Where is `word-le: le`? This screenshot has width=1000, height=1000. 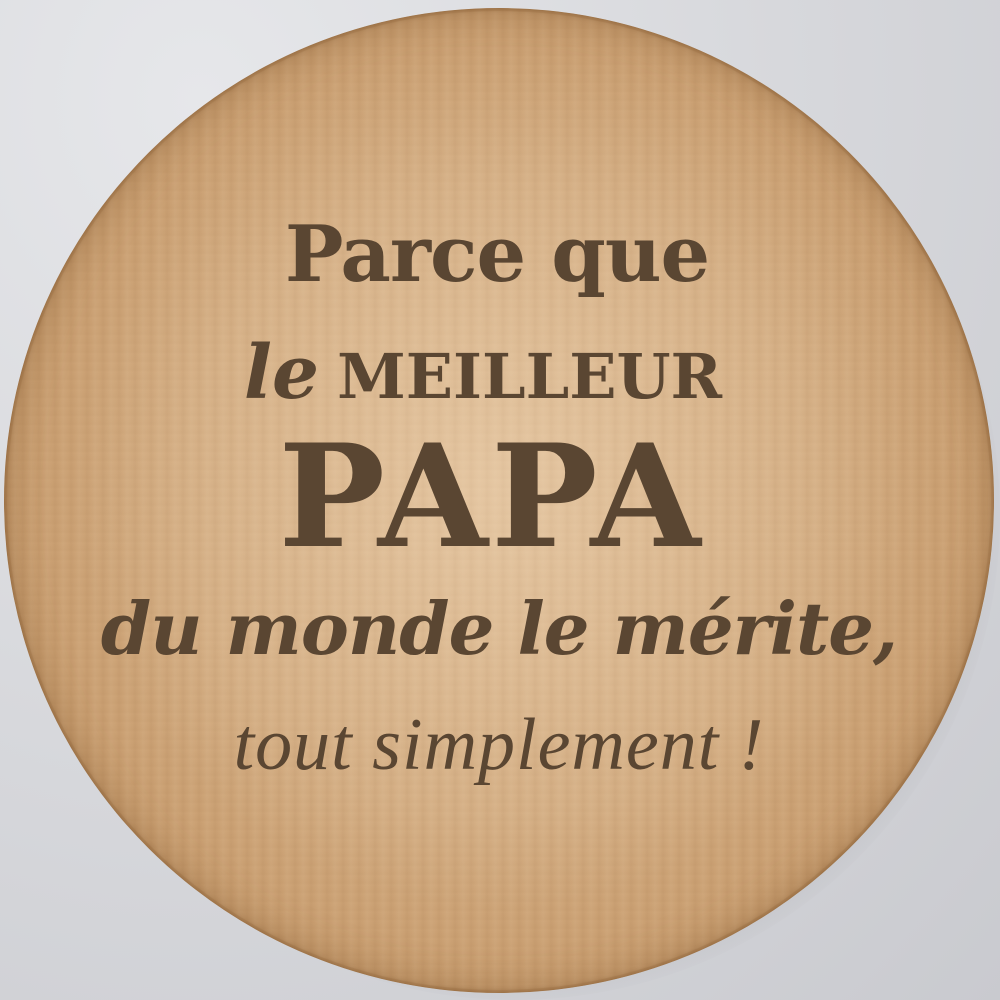
word-le: le is located at coordinates (281, 373).